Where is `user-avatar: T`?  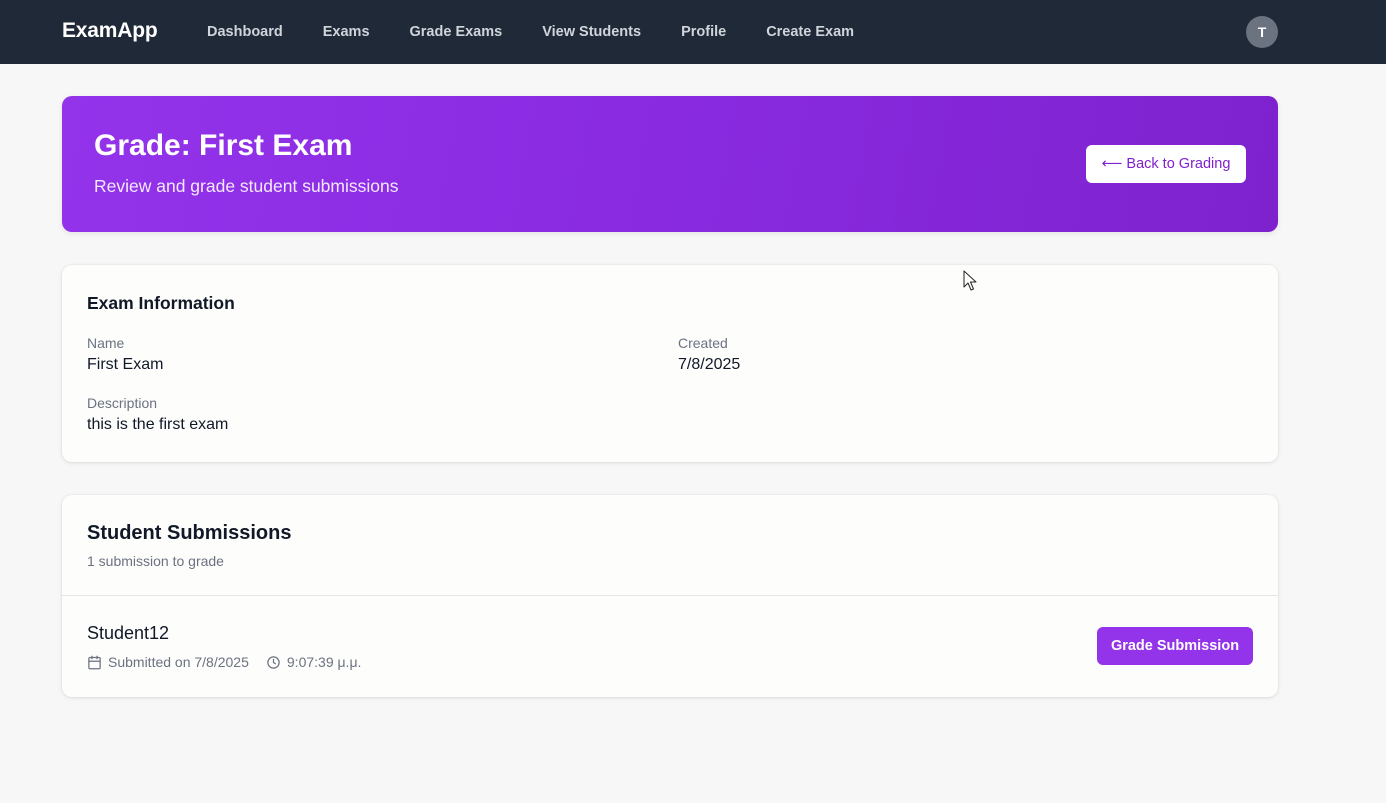
user-avatar: T is located at coordinates (1262, 32).